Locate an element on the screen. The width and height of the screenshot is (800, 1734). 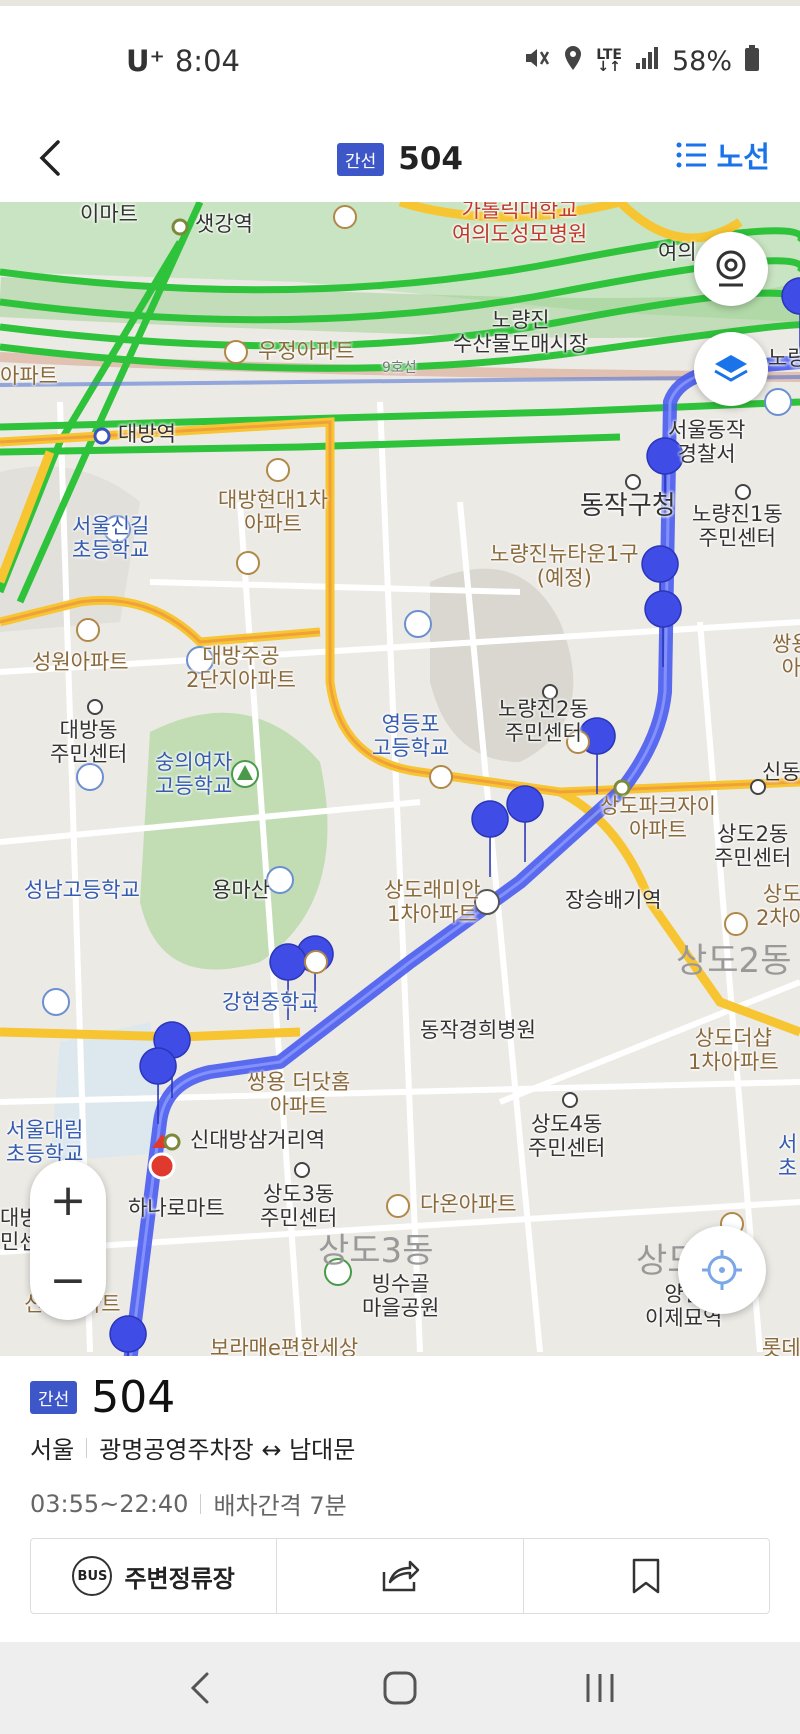
map-label: 상도4동 주민센터 is located at coordinates (567, 1136).